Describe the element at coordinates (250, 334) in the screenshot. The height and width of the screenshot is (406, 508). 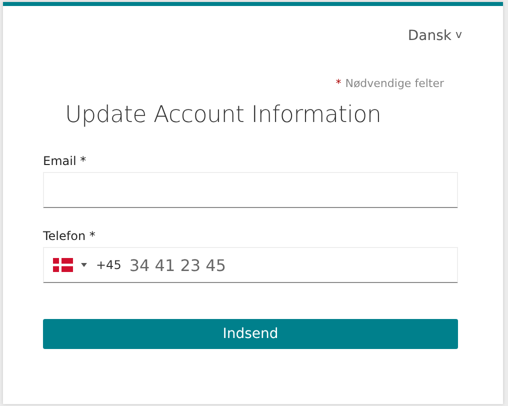
I see `submit-button: Indsend` at that location.